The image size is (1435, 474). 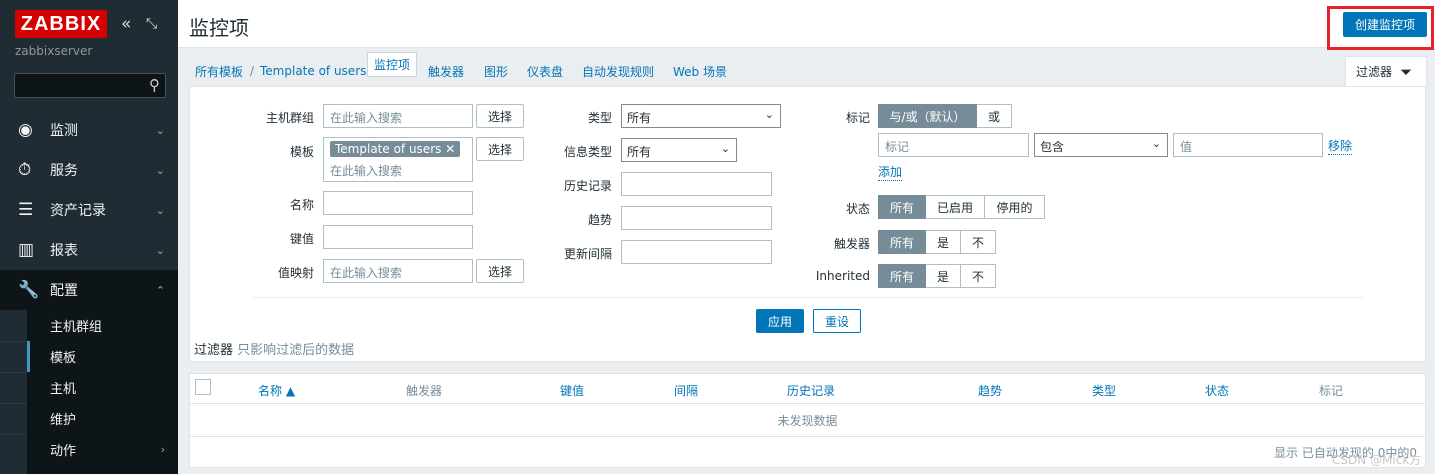 I want to click on column-header-interval: 间隔, so click(x=686, y=390).